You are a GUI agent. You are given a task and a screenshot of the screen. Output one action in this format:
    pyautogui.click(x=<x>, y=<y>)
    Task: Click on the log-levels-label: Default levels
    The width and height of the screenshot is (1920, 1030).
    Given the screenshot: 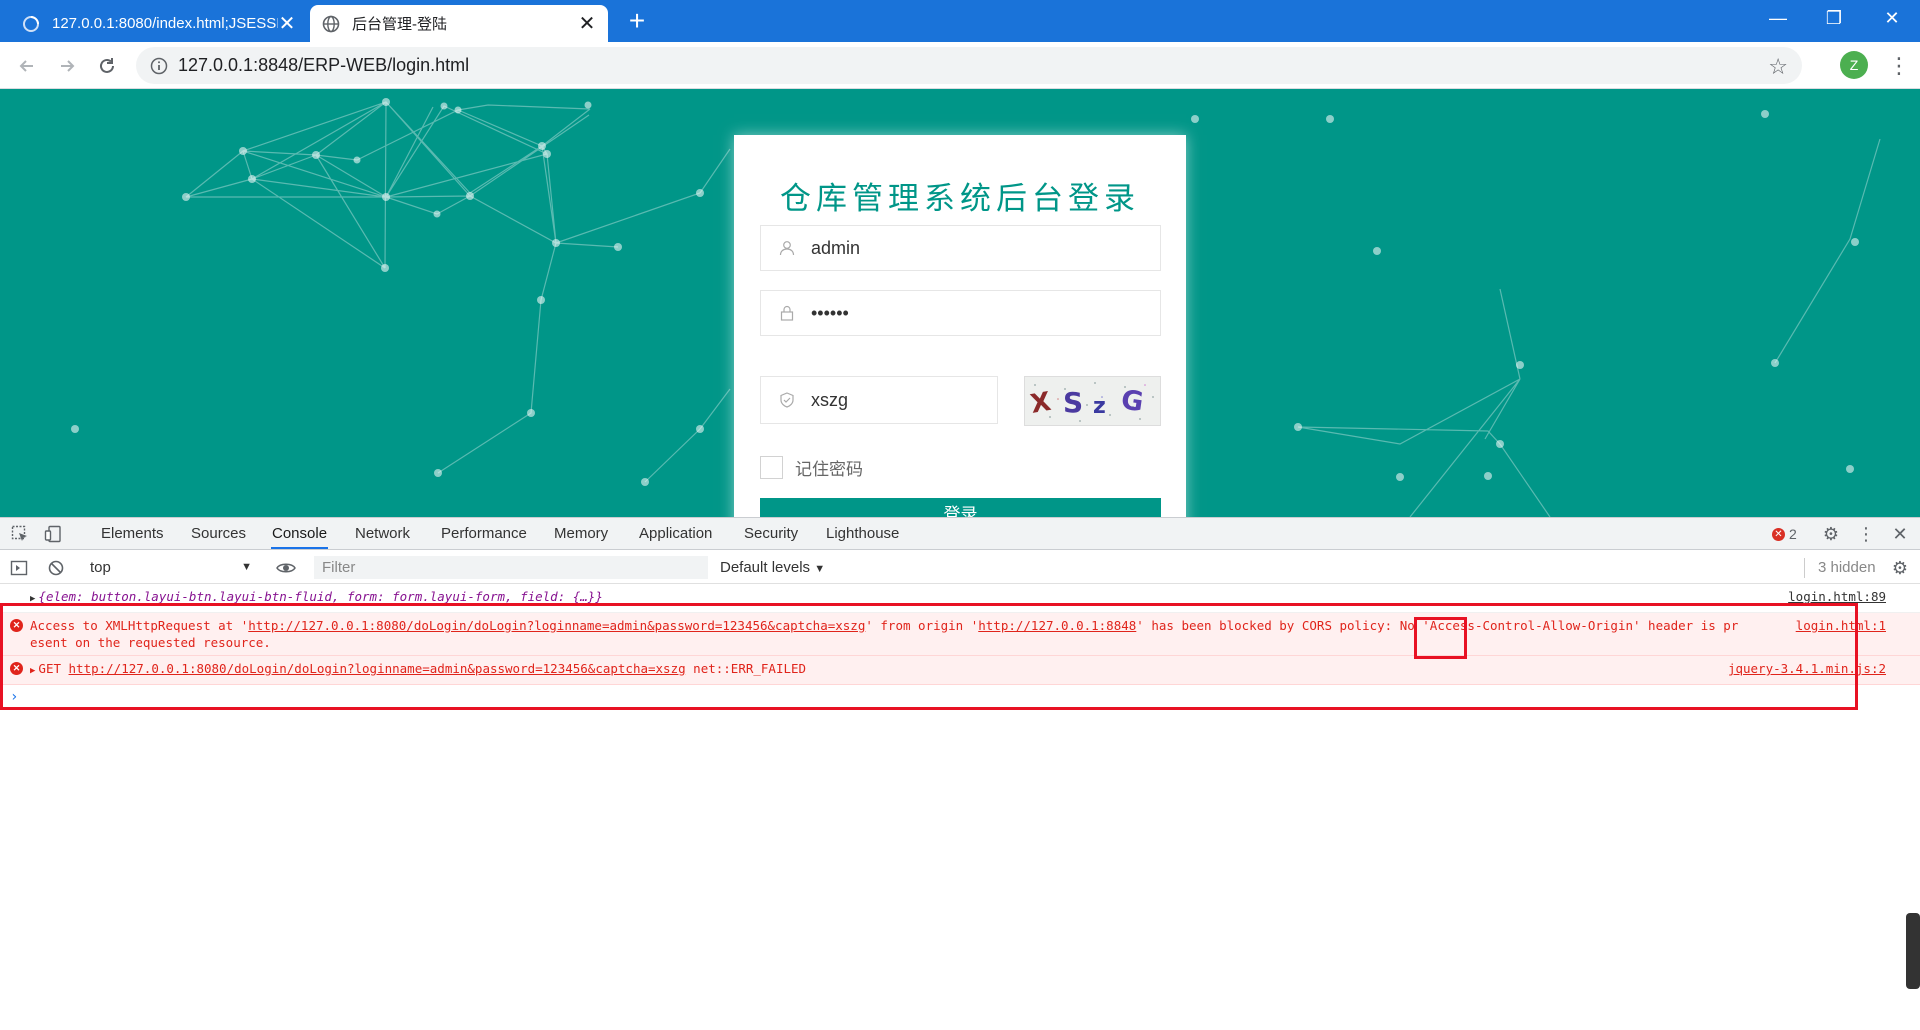 What is the action you would take?
    pyautogui.click(x=765, y=567)
    